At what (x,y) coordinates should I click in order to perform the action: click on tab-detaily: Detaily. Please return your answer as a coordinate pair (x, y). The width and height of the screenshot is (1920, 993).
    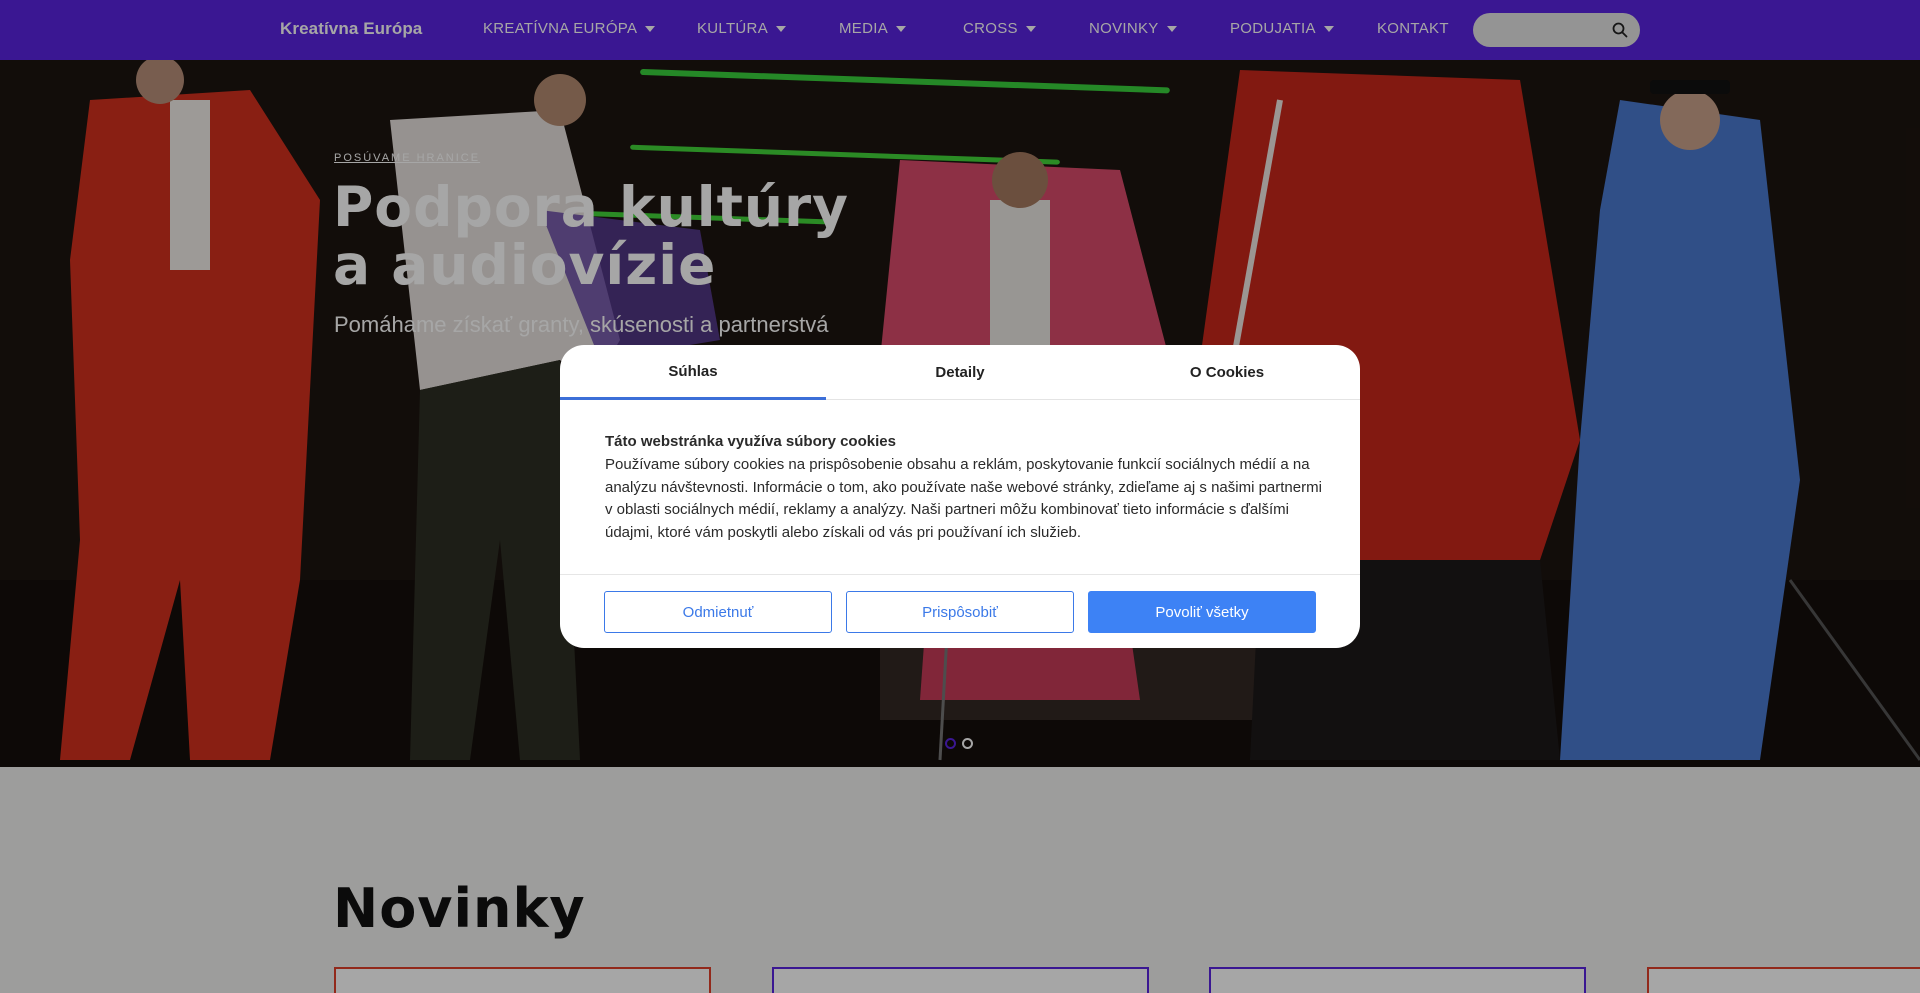
    Looking at the image, I should click on (960, 372).